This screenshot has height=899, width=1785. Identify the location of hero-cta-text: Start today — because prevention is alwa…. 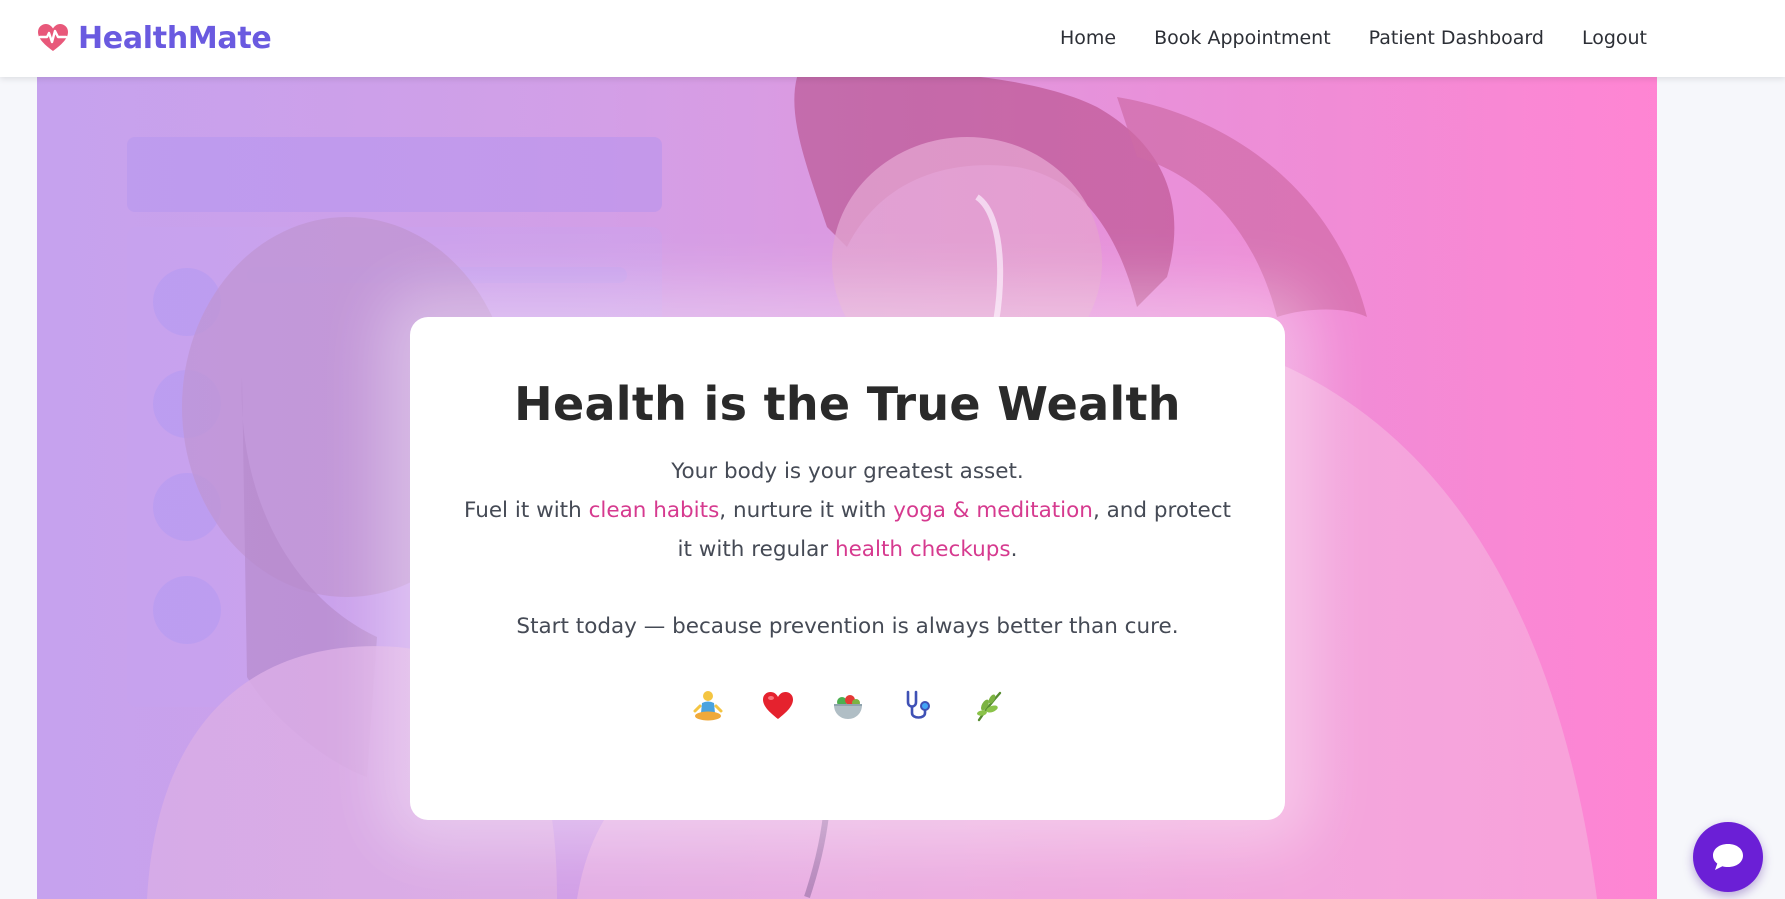
(847, 626).